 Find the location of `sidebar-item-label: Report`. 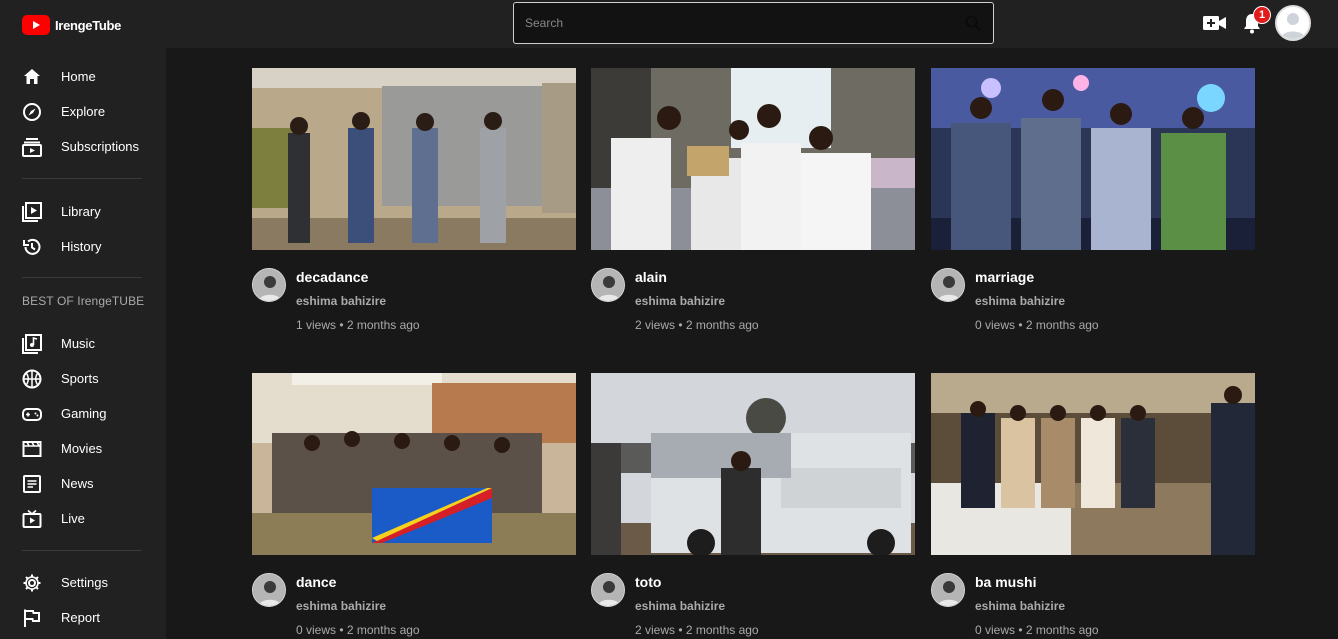

sidebar-item-label: Report is located at coordinates (81, 617).